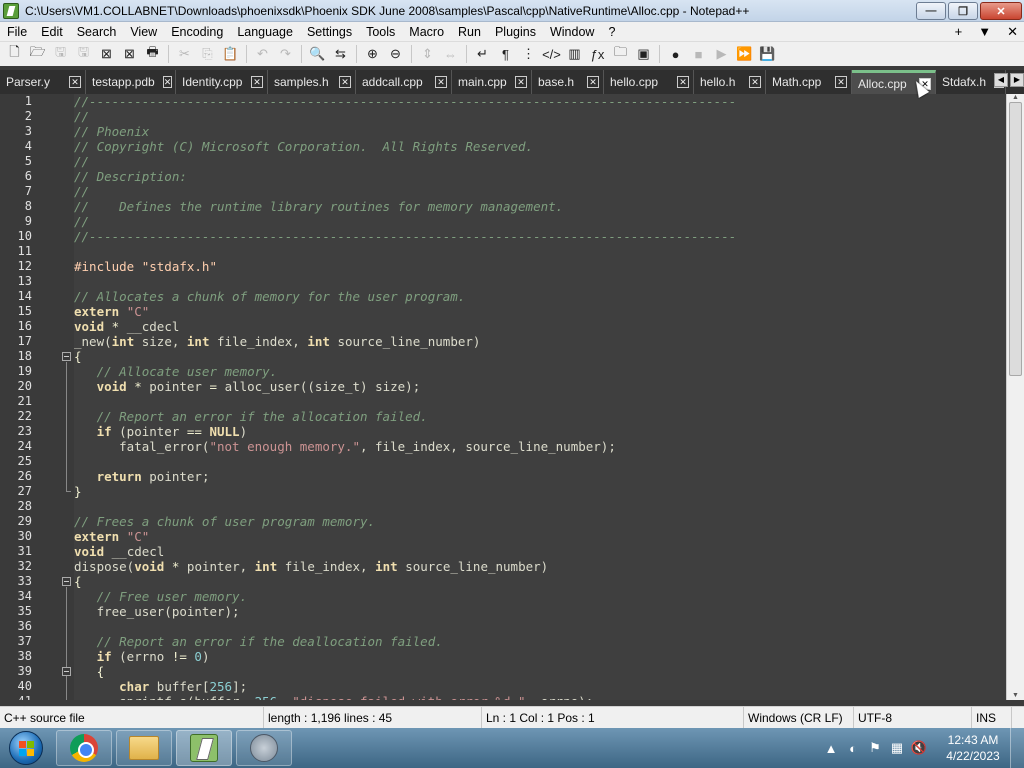 Image resolution: width=1024 pixels, height=768 pixels. I want to click on status-encoding: UTF-8, so click(913, 717).